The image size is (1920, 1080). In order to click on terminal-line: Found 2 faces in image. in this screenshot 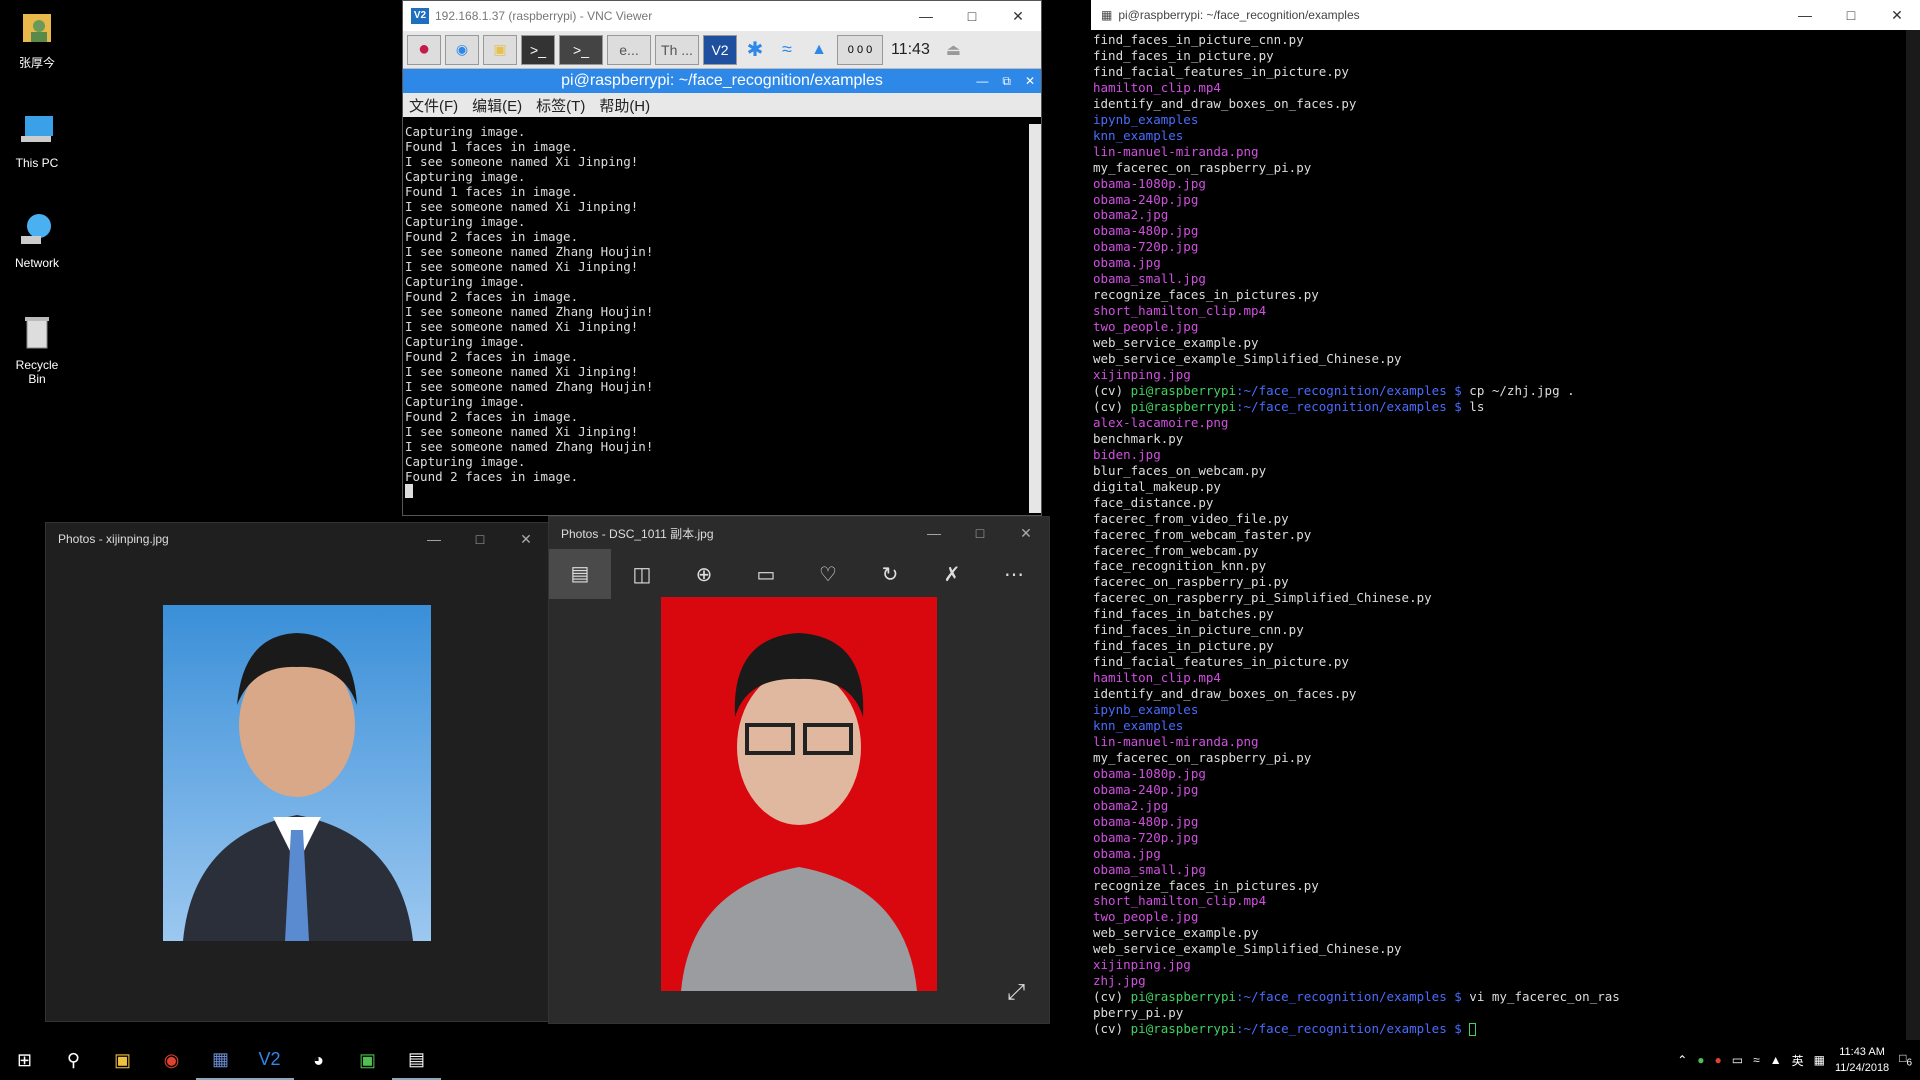, I will do `click(492, 296)`.